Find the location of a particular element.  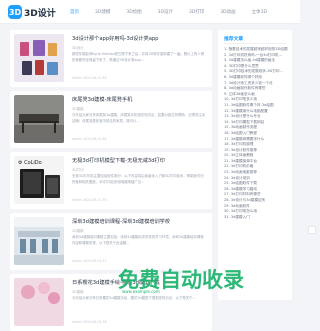

article-category: 3D设计 is located at coordinates (78, 47).